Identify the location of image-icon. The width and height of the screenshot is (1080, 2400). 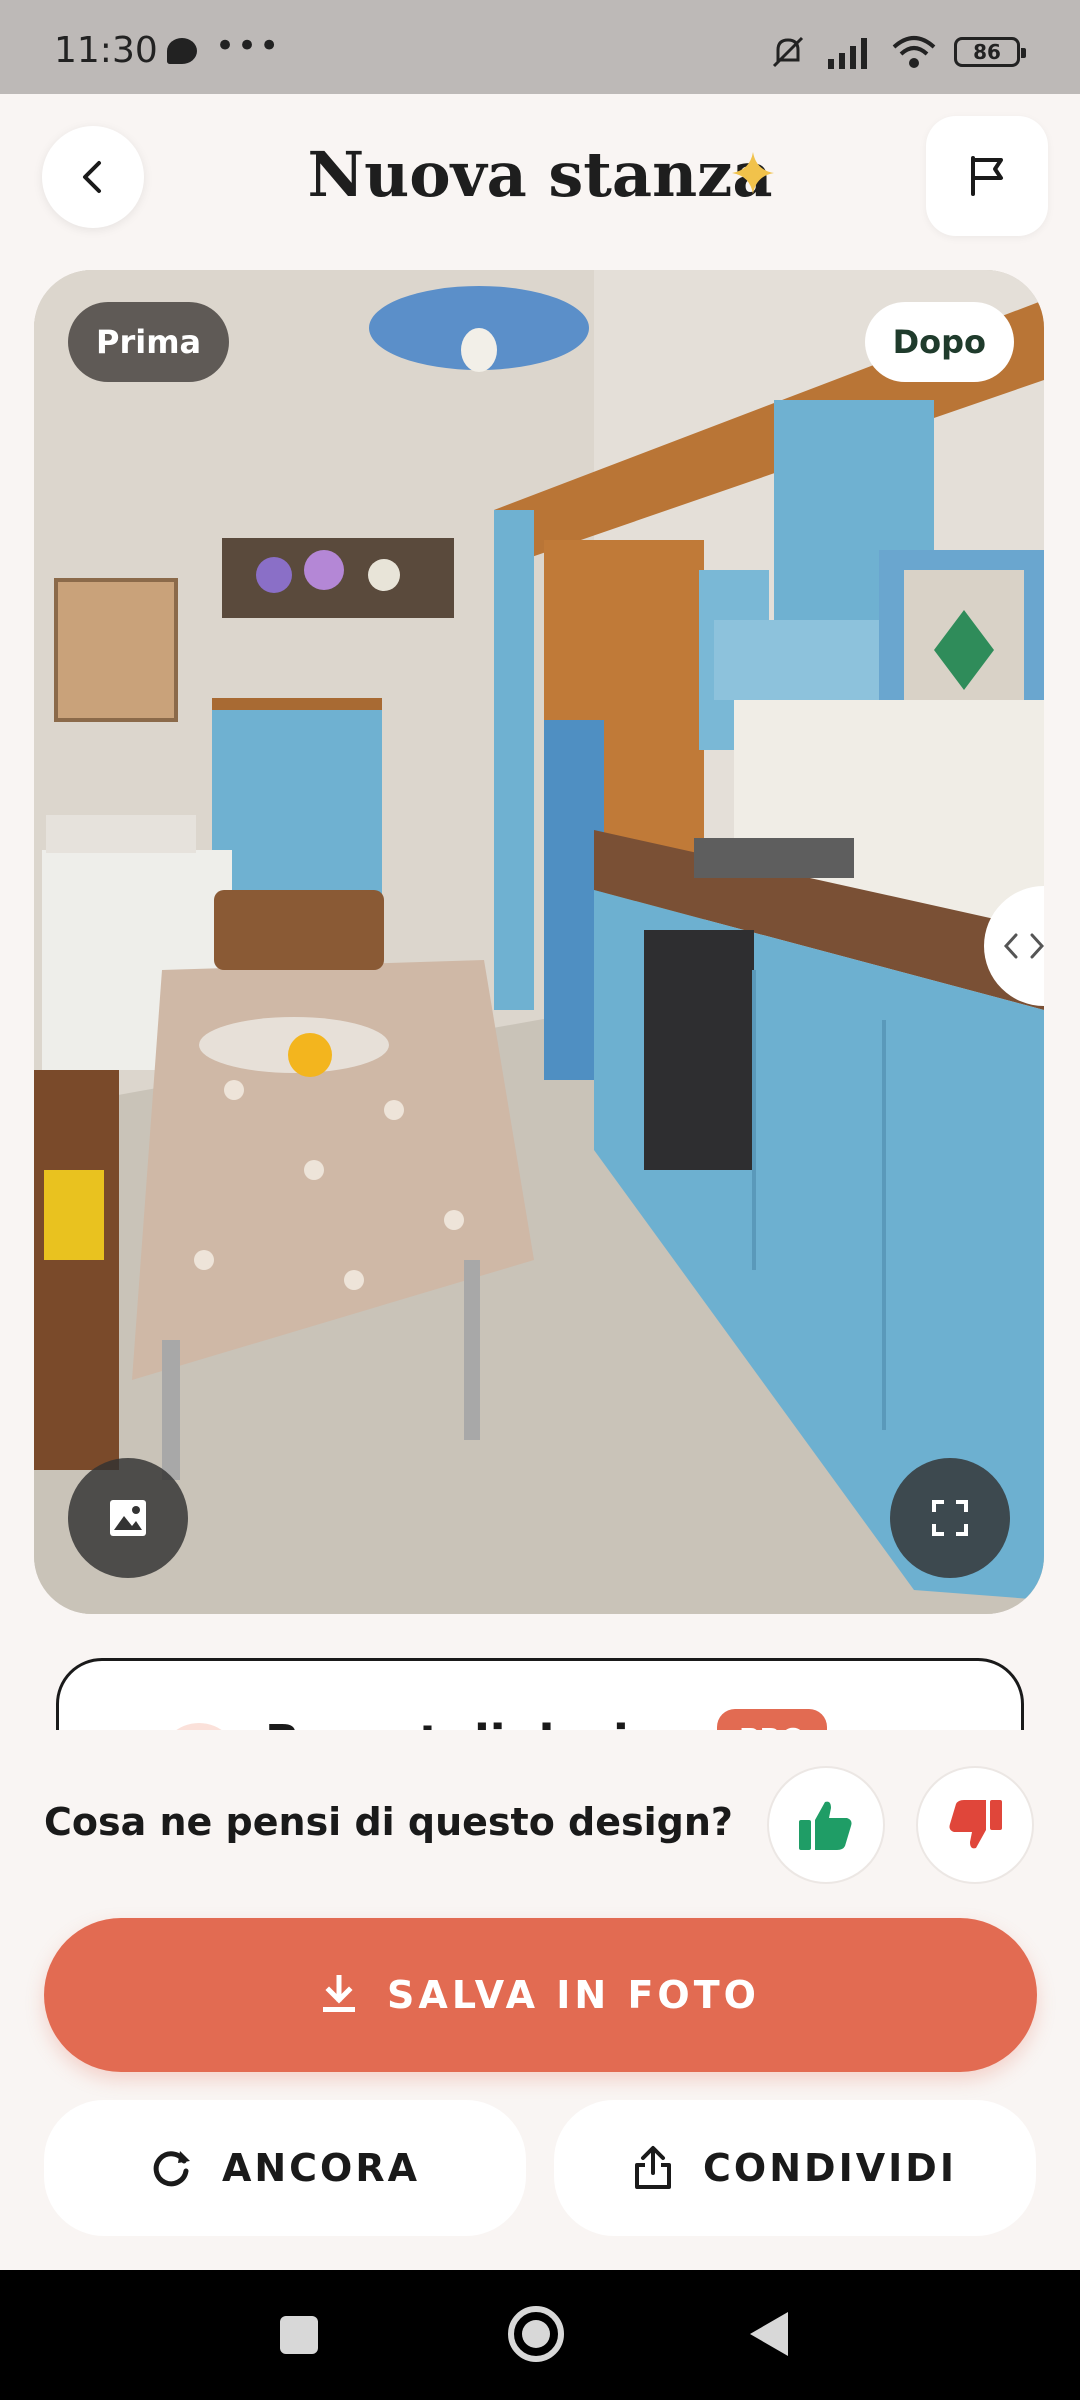
(128, 1518).